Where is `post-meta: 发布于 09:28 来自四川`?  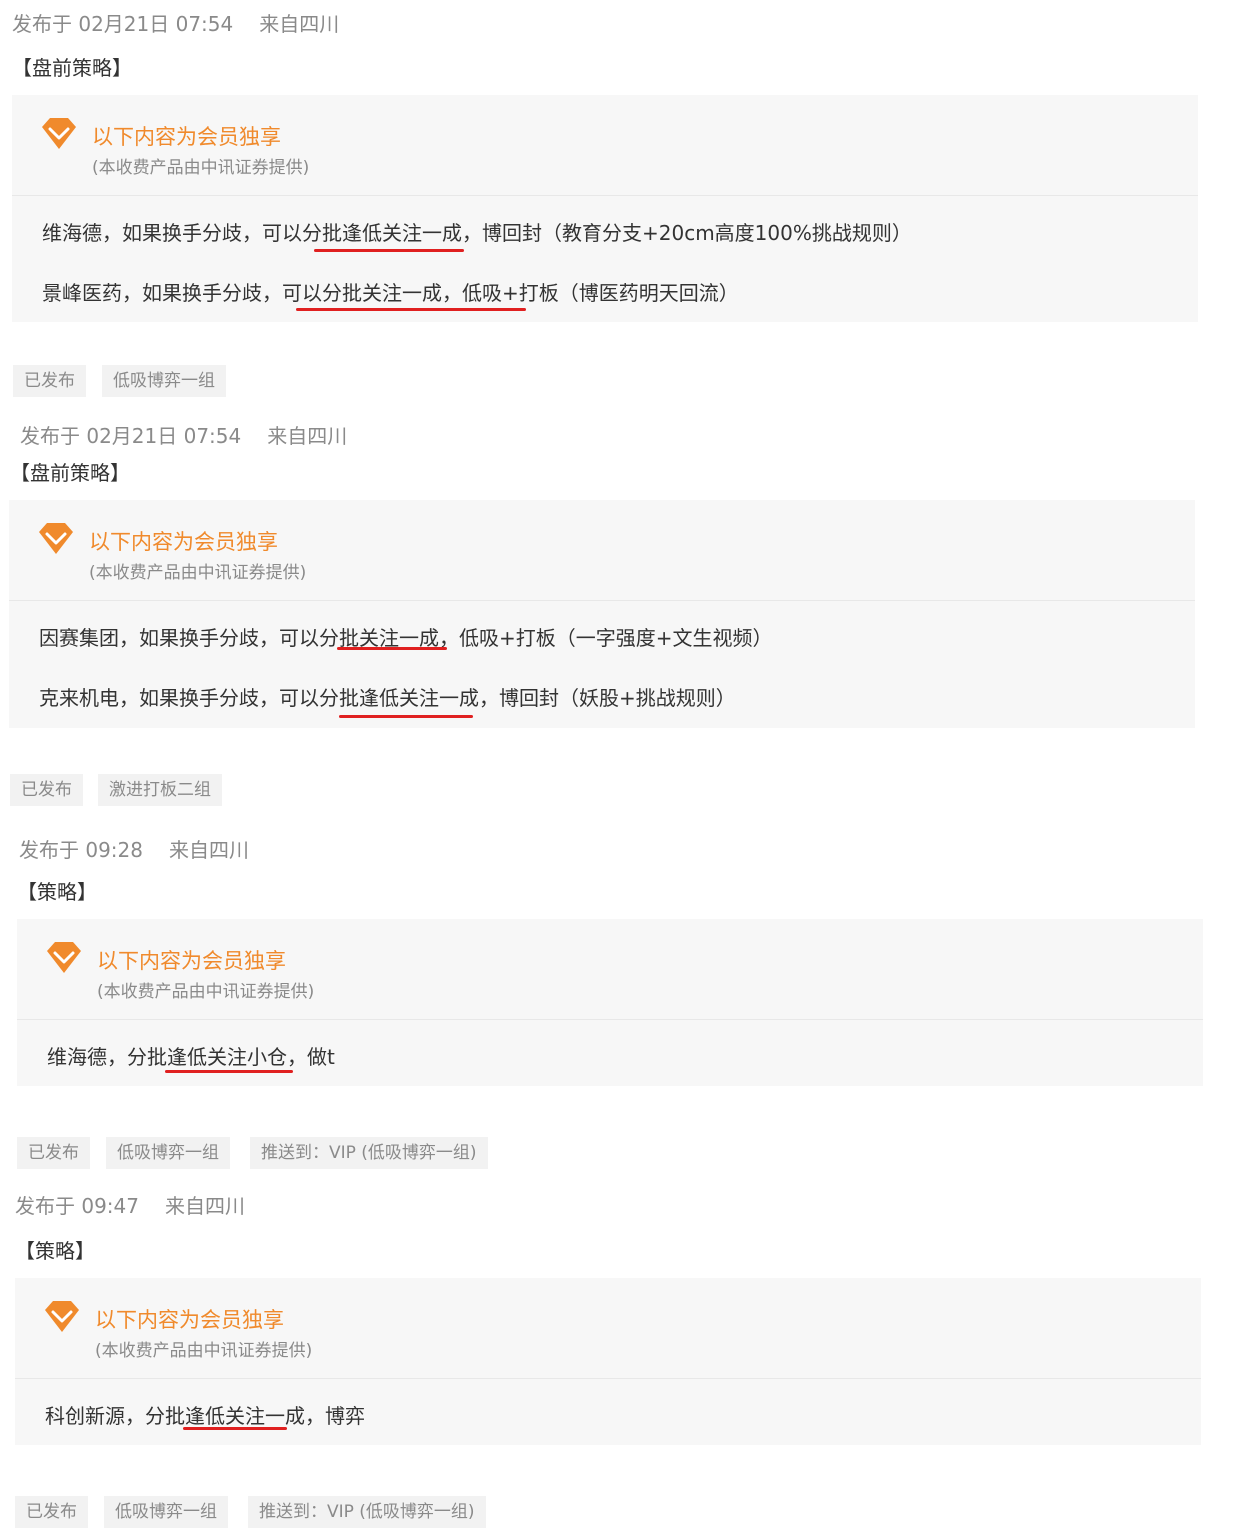 post-meta: 发布于 09:28 来自四川 is located at coordinates (134, 848).